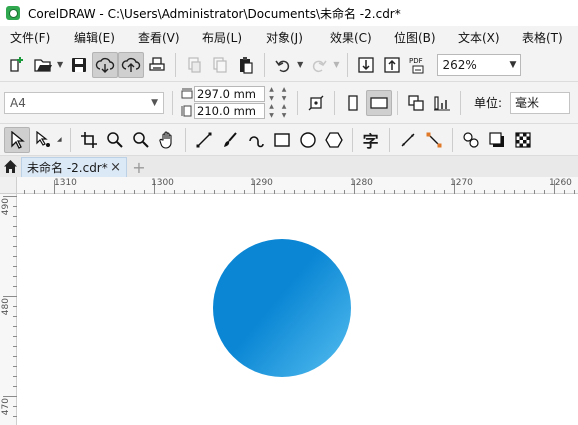  What do you see at coordinates (139, 167) in the screenshot?
I see `new-tab-button: +` at bounding box center [139, 167].